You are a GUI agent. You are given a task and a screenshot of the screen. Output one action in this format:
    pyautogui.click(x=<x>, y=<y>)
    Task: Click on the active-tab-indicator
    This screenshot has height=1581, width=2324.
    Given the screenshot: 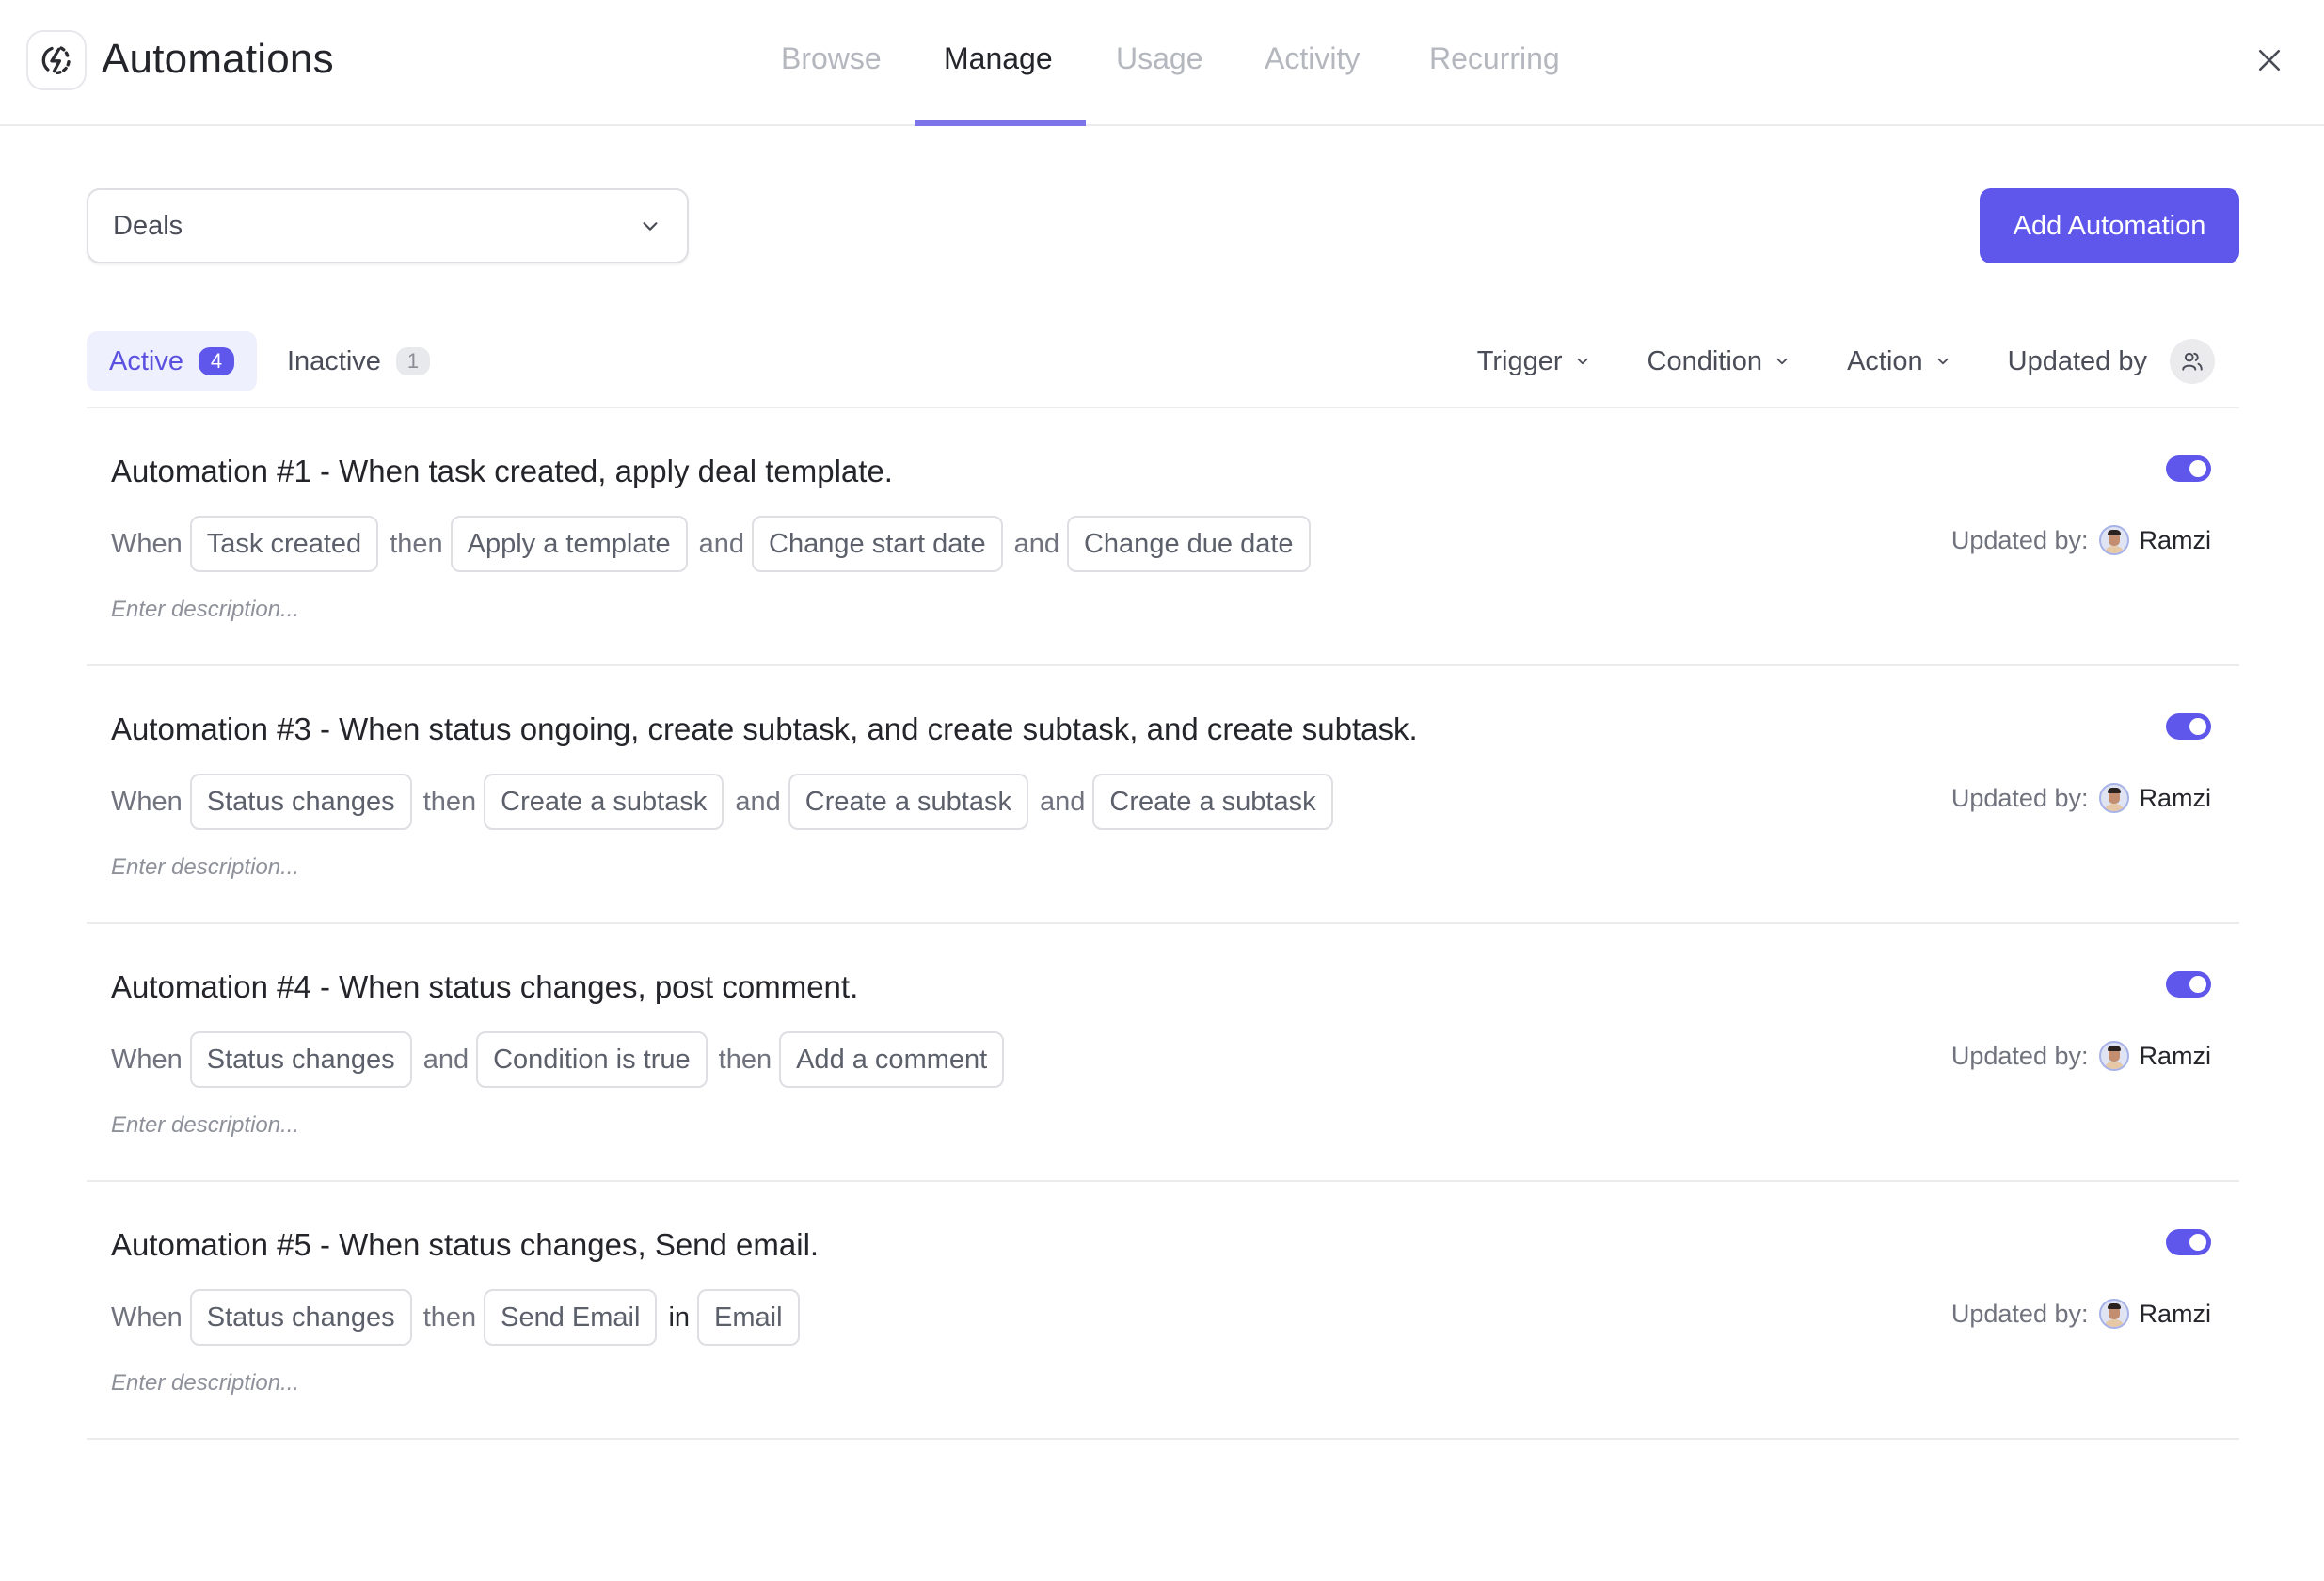 What is the action you would take?
    pyautogui.click(x=1000, y=123)
    